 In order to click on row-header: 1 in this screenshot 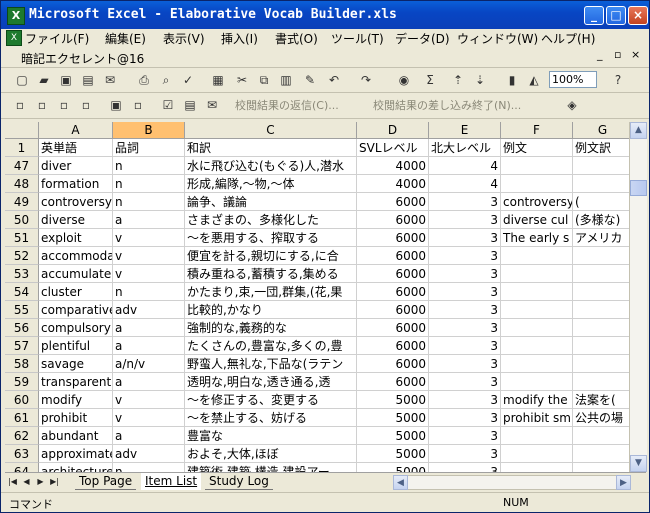, I will do `click(22, 148)`.